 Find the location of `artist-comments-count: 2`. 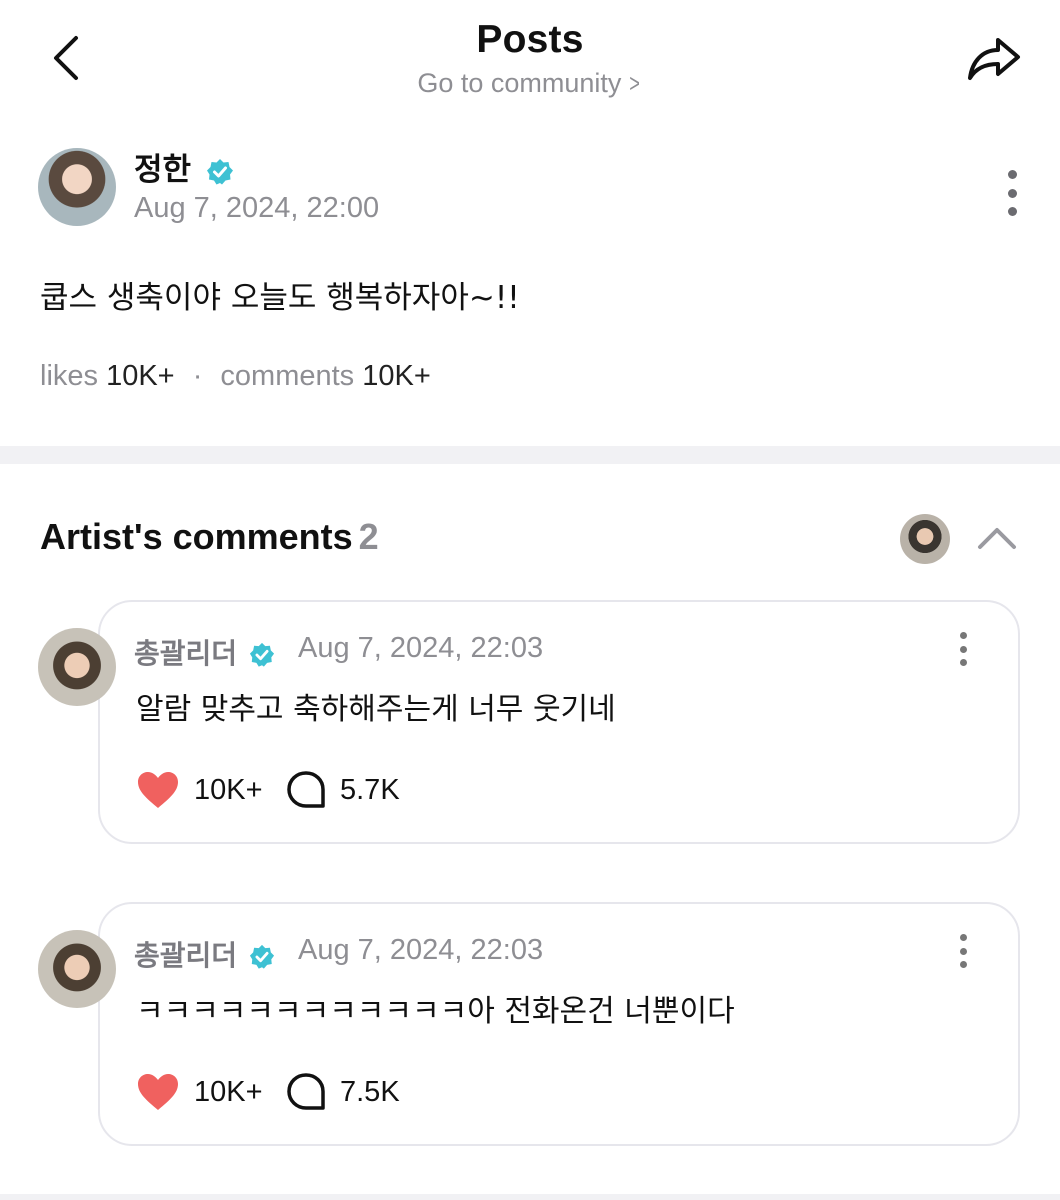

artist-comments-count: 2 is located at coordinates (368, 536).